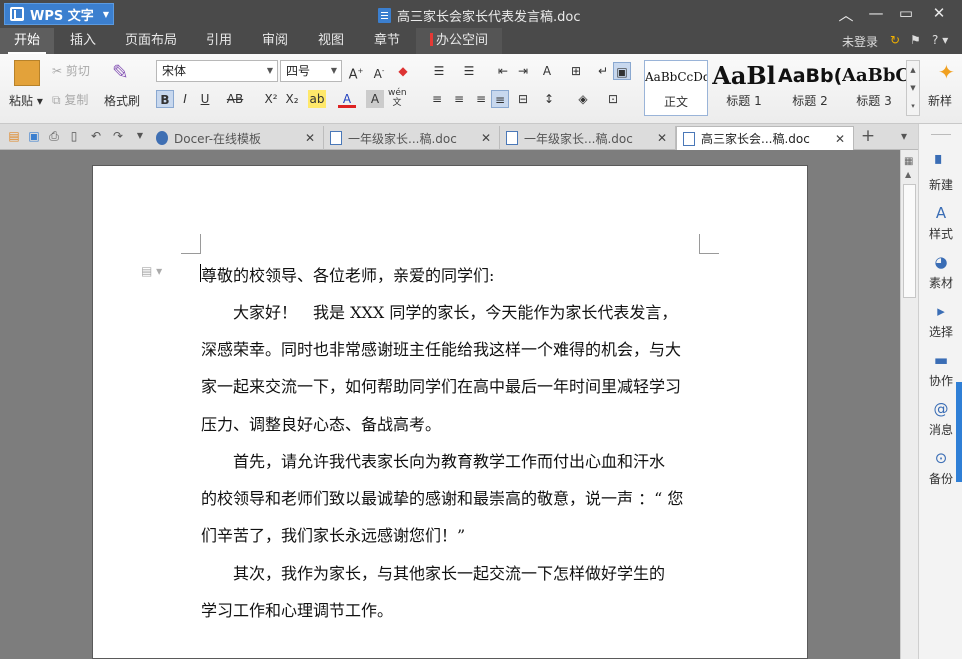  I want to click on shading-icon: ◈, so click(583, 99).